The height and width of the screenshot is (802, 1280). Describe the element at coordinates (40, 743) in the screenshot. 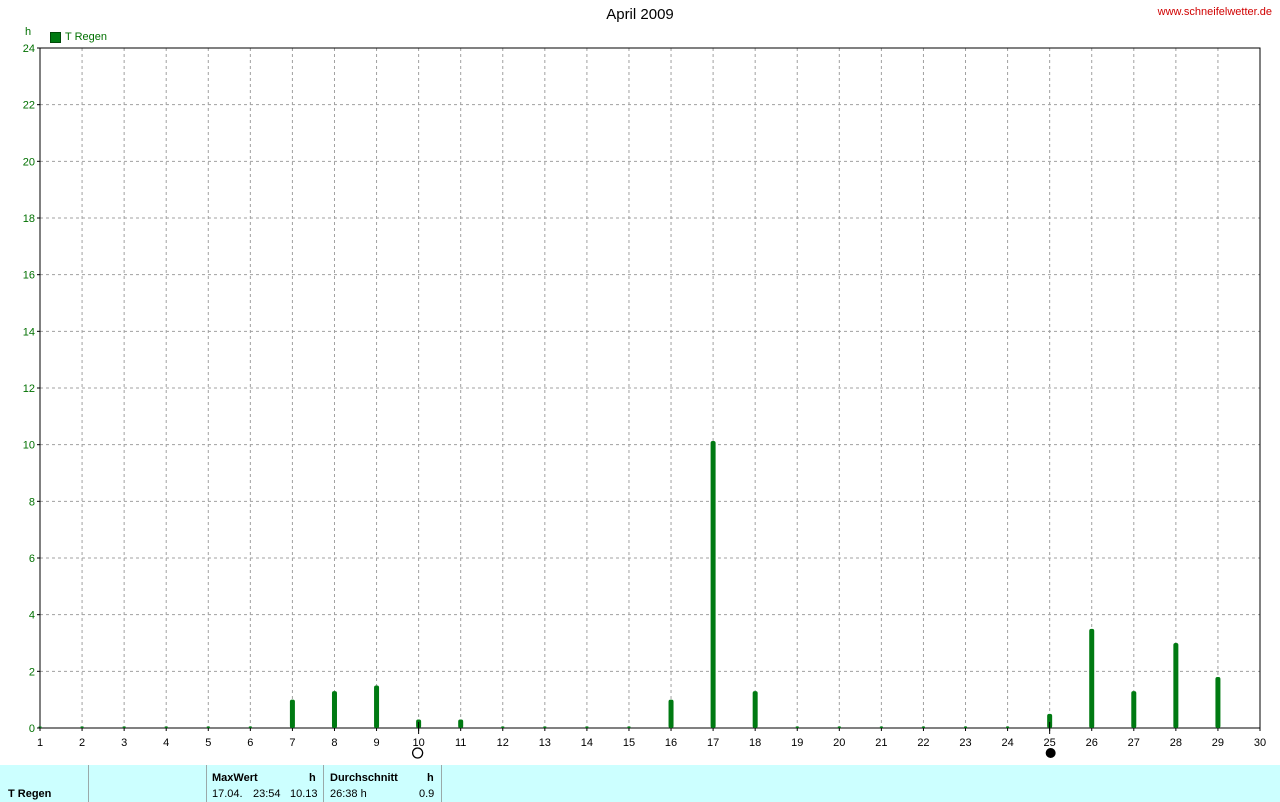

I see `x-tick-label: 1` at that location.